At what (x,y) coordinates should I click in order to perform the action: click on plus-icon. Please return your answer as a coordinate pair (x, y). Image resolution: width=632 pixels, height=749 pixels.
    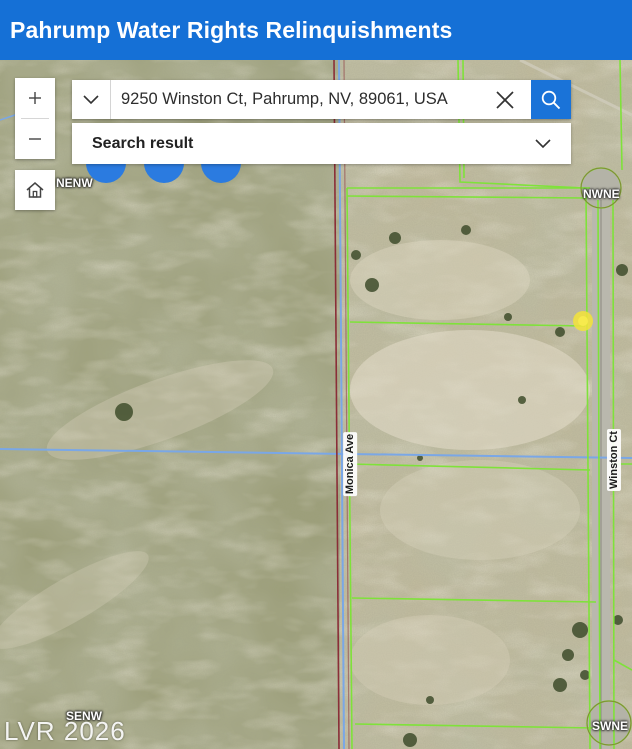
    Looking at the image, I should click on (35, 98).